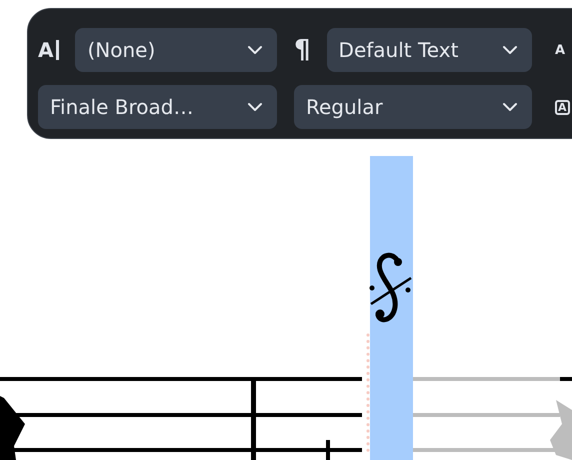 Image resolution: width=572 pixels, height=460 pixels. I want to click on style-dropdown: Regular, so click(413, 107).